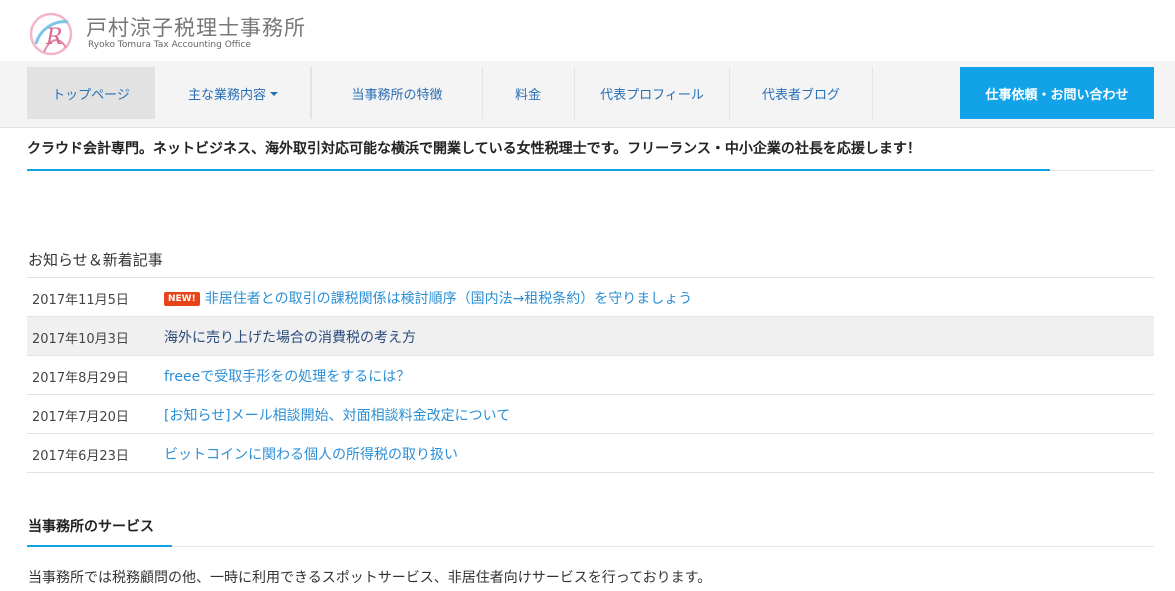  What do you see at coordinates (95, 260) in the screenshot?
I see `news-heading: お知らせ＆新着記事` at bounding box center [95, 260].